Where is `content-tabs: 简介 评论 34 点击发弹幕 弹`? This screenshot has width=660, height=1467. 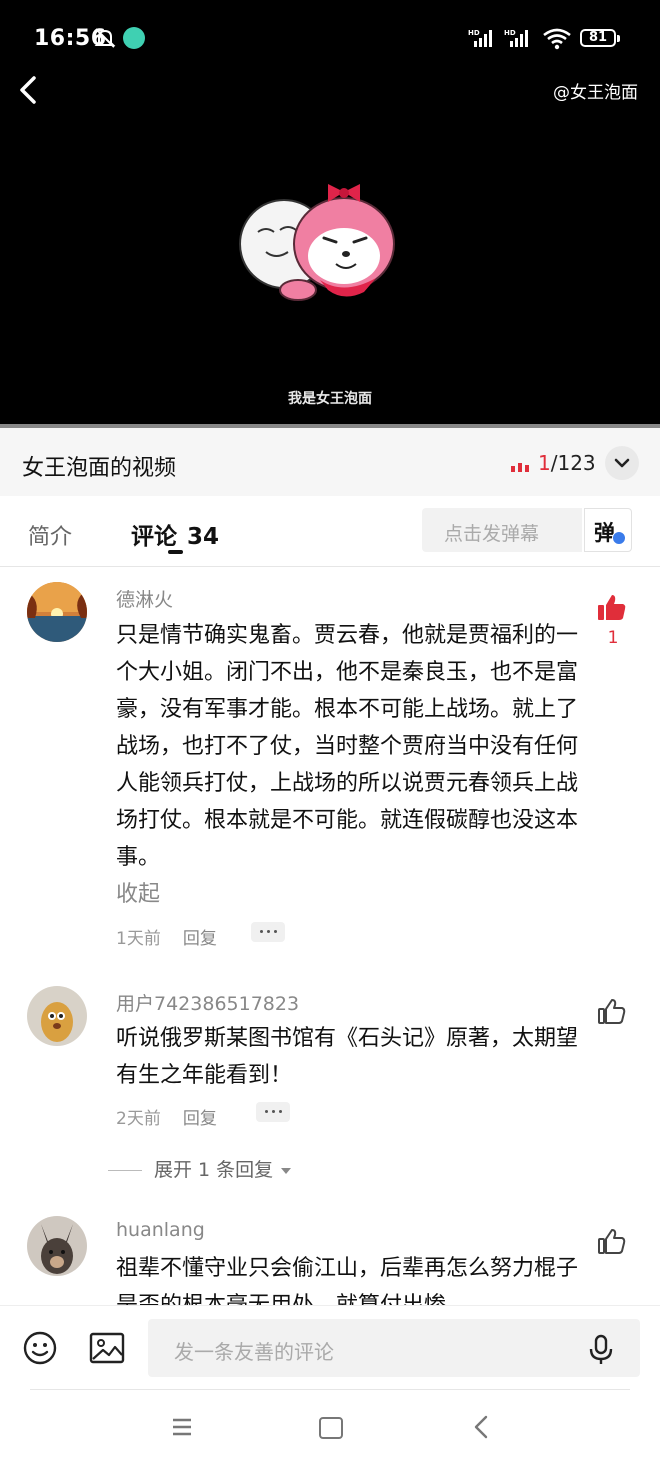
content-tabs: 简介 评论 34 点击发弹幕 弹 is located at coordinates (330, 531).